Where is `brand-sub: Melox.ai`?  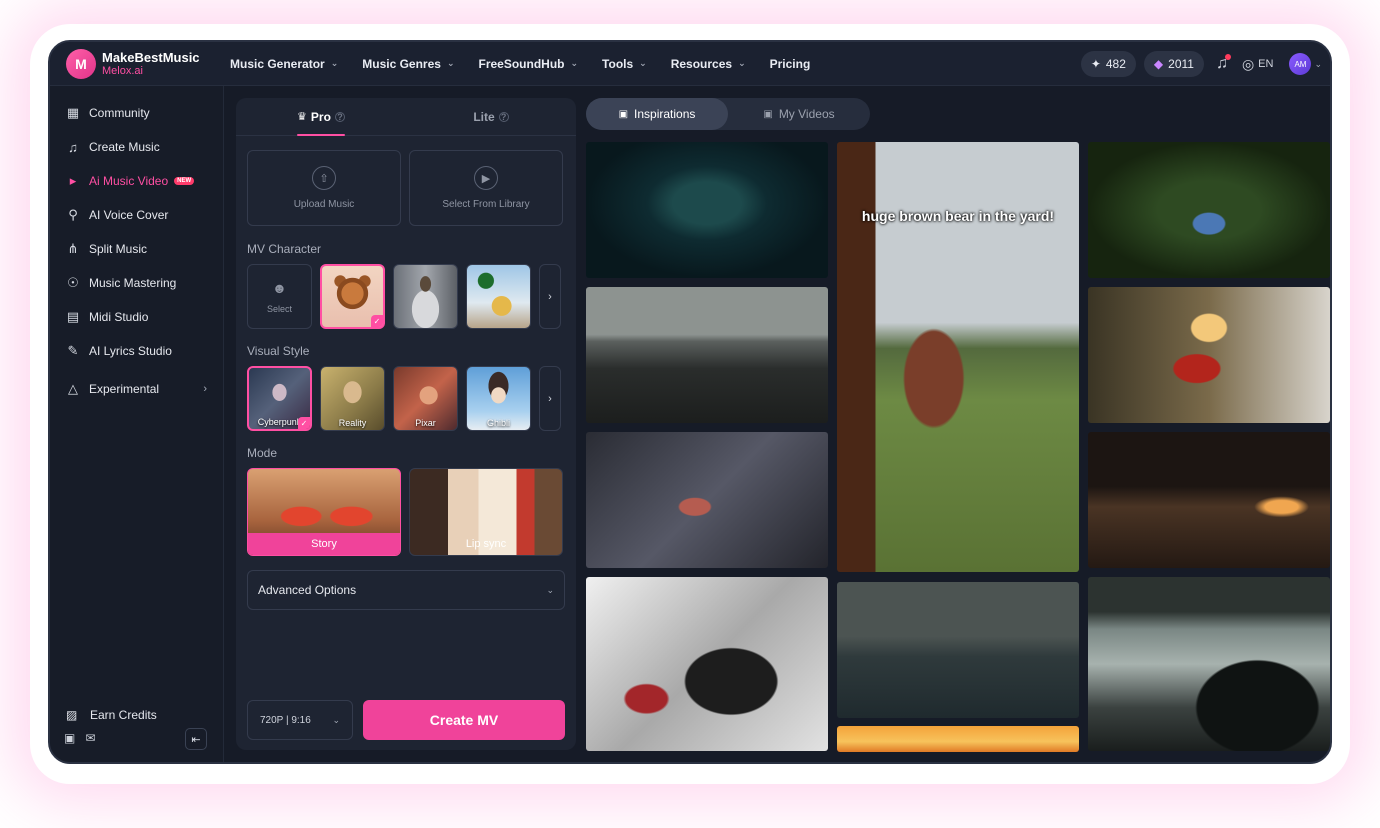 brand-sub: Melox.ai is located at coordinates (122, 70).